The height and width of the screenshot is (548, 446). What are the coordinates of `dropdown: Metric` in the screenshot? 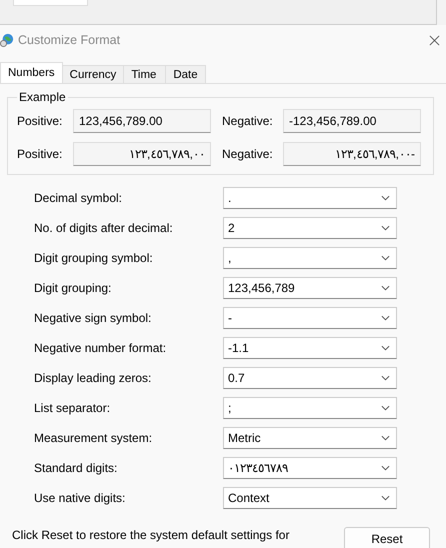 It's located at (310, 438).